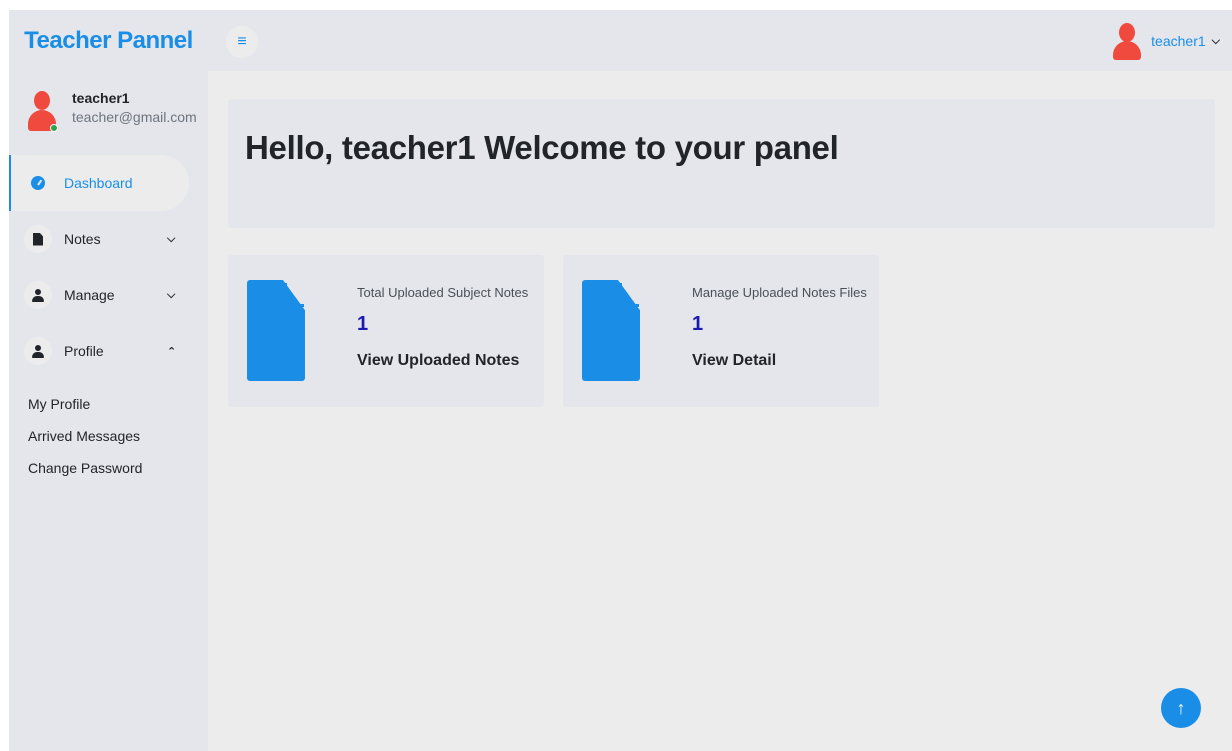 The height and width of the screenshot is (751, 1232). I want to click on sidebar-item-manage: Manage ⌵, so click(108, 295).